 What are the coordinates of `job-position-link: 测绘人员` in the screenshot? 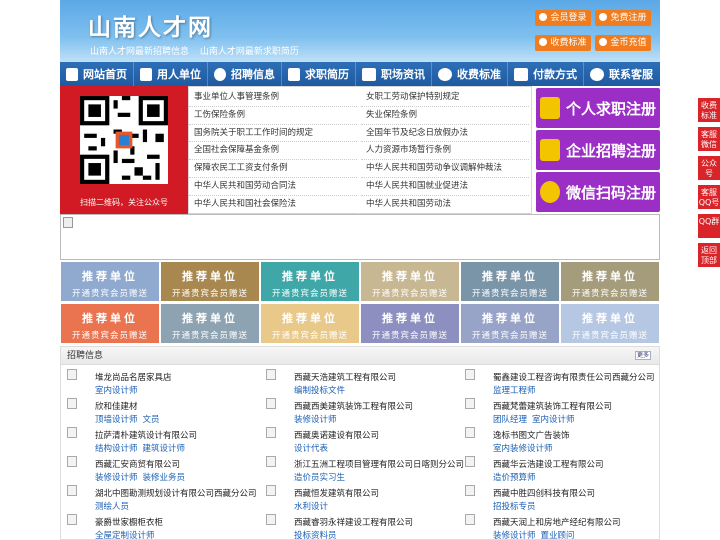 It's located at (112, 507).